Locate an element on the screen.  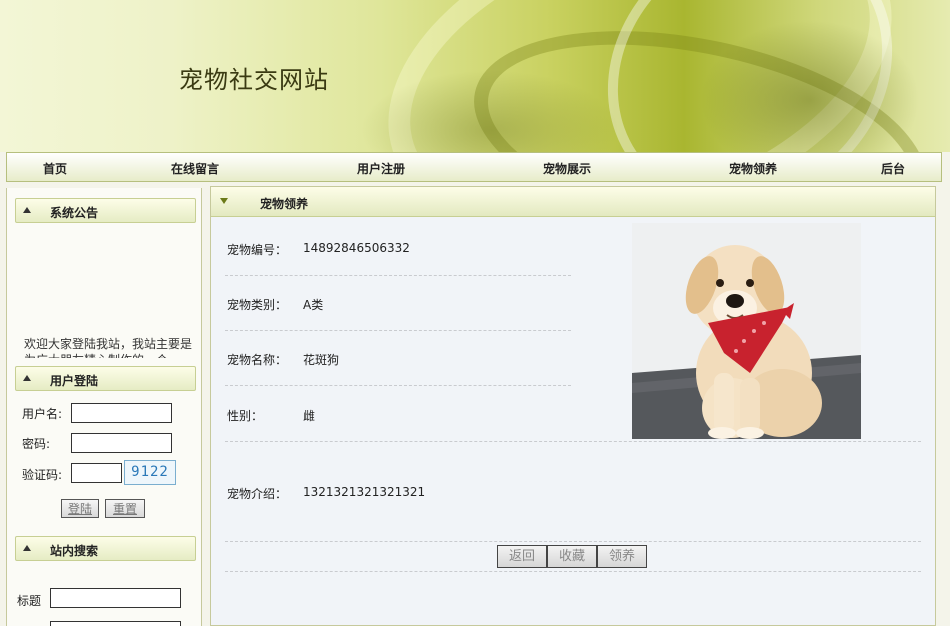
nav-register: 用户注册 is located at coordinates (381, 168).